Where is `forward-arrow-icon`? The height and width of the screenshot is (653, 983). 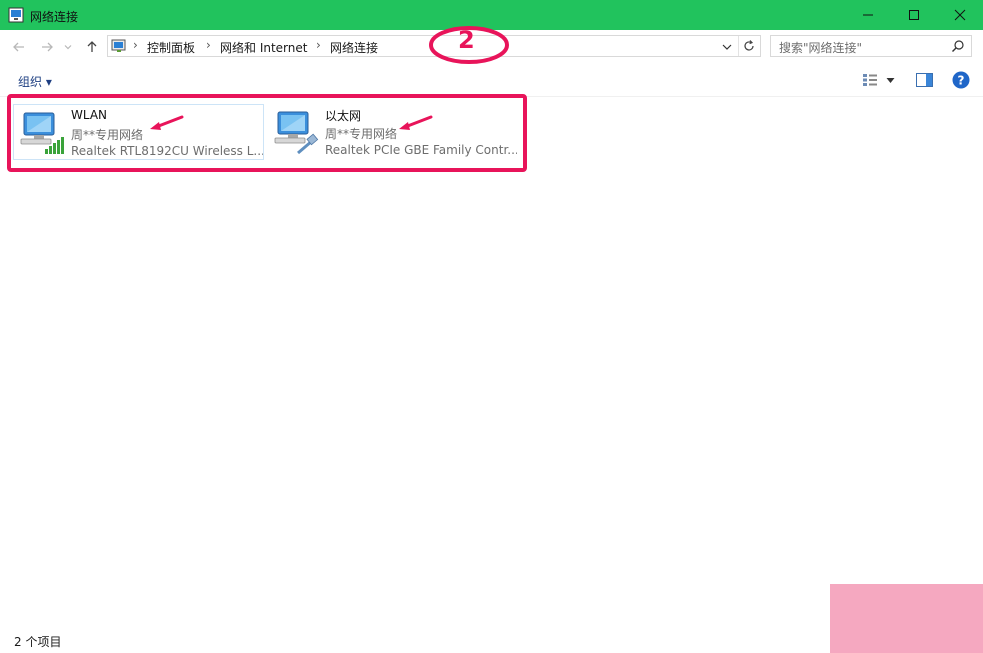
forward-arrow-icon is located at coordinates (47, 47).